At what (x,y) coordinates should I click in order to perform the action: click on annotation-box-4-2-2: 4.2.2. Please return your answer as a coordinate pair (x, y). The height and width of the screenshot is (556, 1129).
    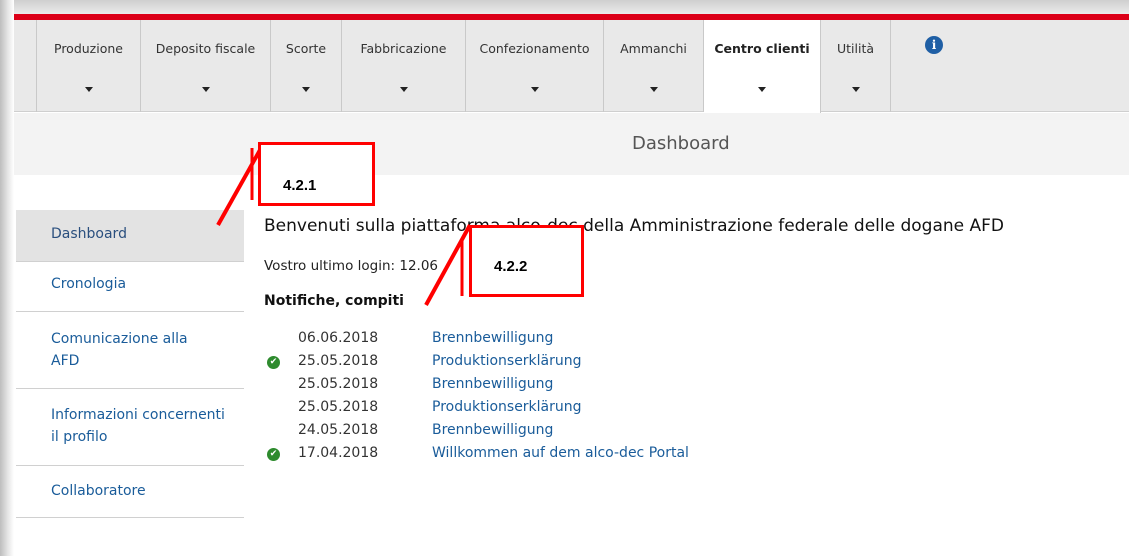
    Looking at the image, I should click on (526, 261).